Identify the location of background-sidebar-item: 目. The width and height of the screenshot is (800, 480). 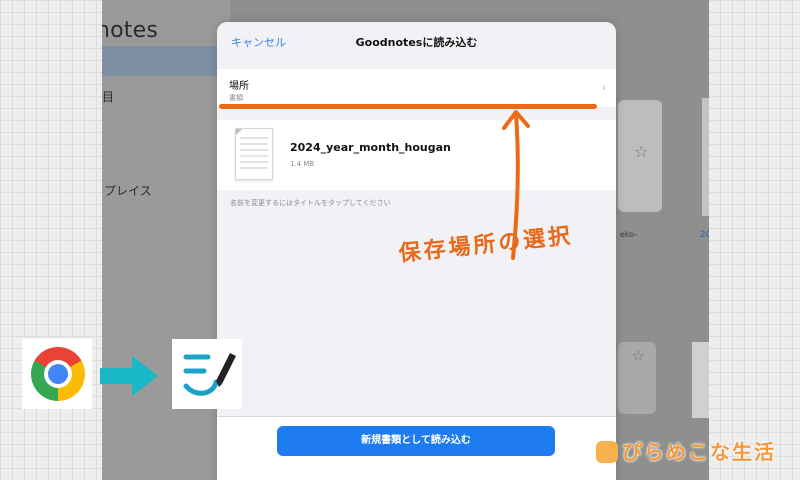
(108, 97).